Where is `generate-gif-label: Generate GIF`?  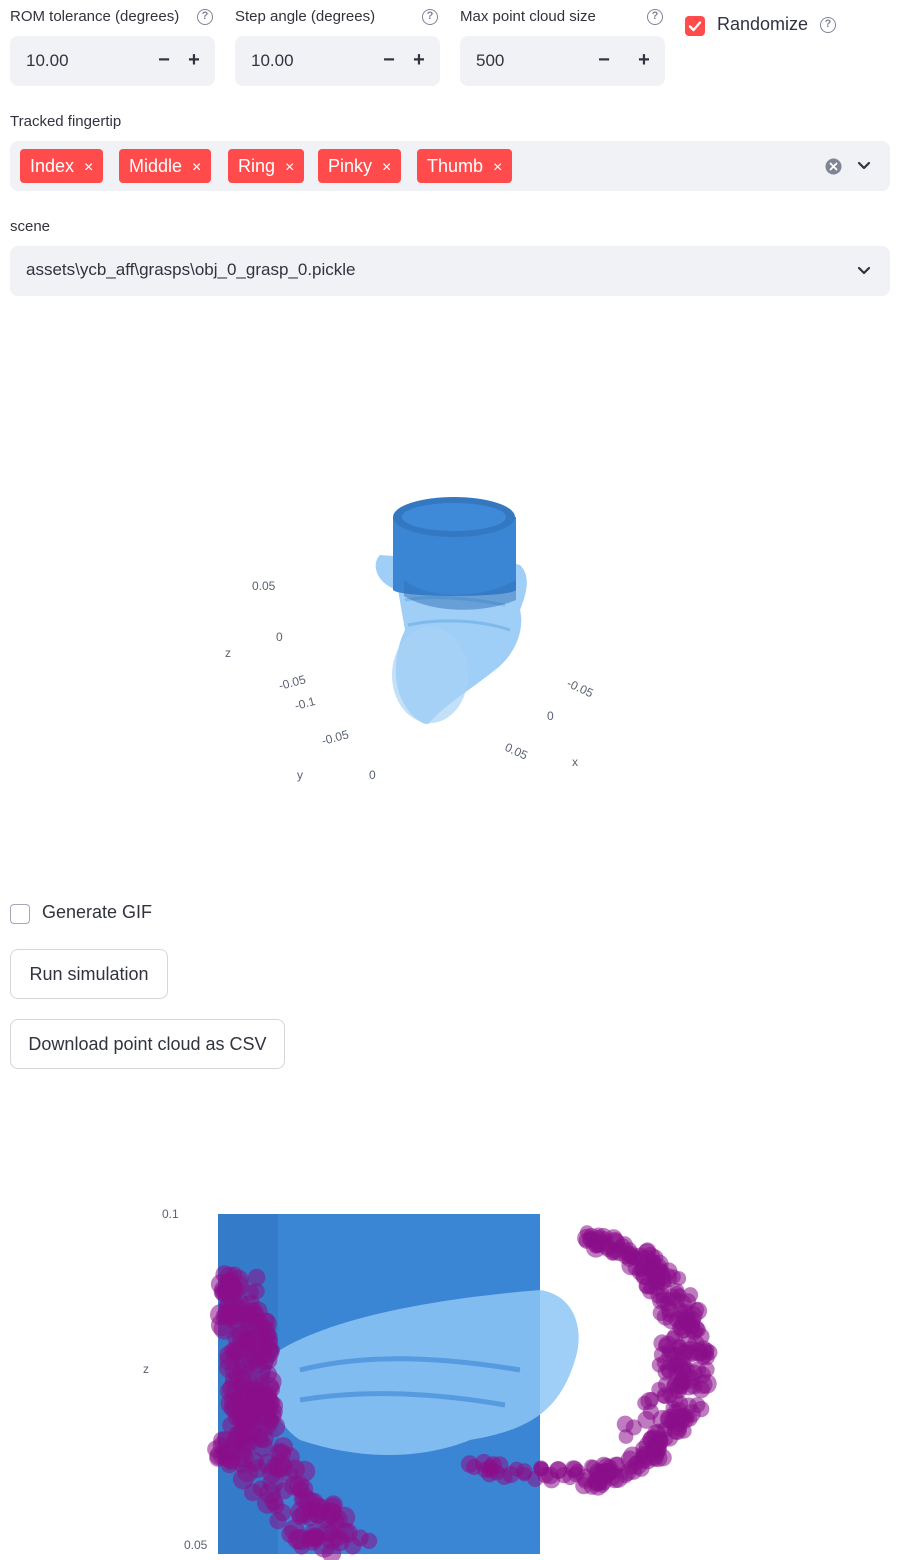
generate-gif-label: Generate GIF is located at coordinates (97, 912).